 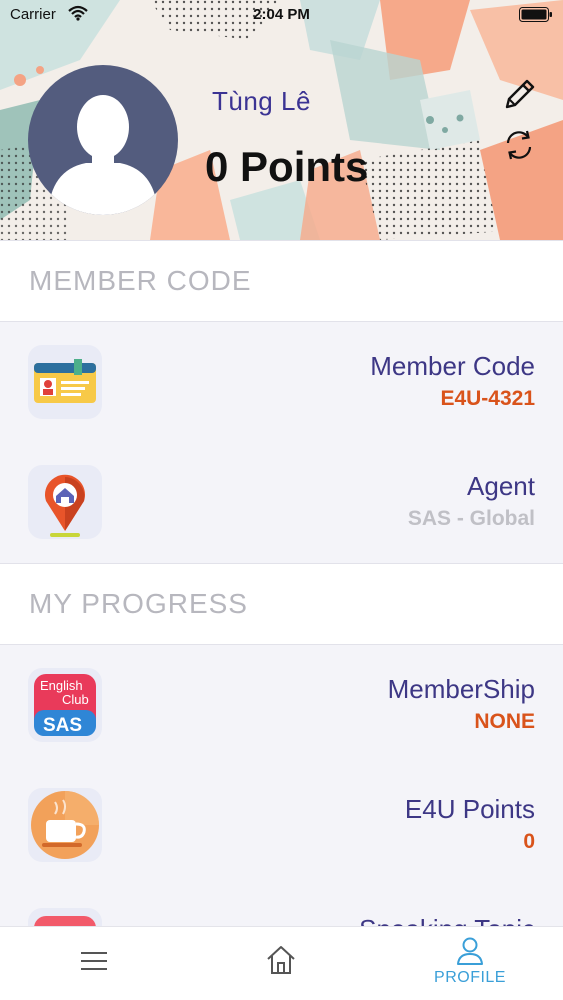 What do you see at coordinates (140, 280) in the screenshot?
I see `section-title: MEMBER CODE` at bounding box center [140, 280].